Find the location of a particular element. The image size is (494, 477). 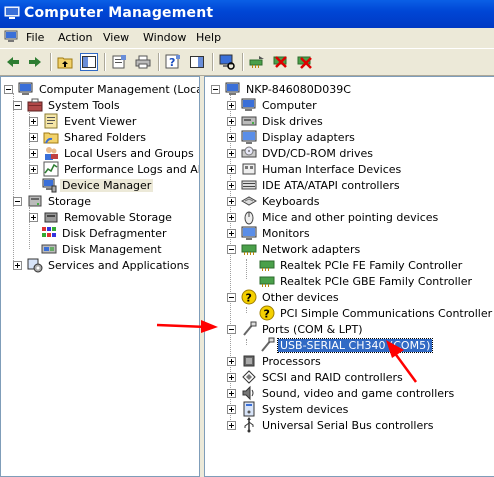

device-manager-icon is located at coordinates (49, 185).